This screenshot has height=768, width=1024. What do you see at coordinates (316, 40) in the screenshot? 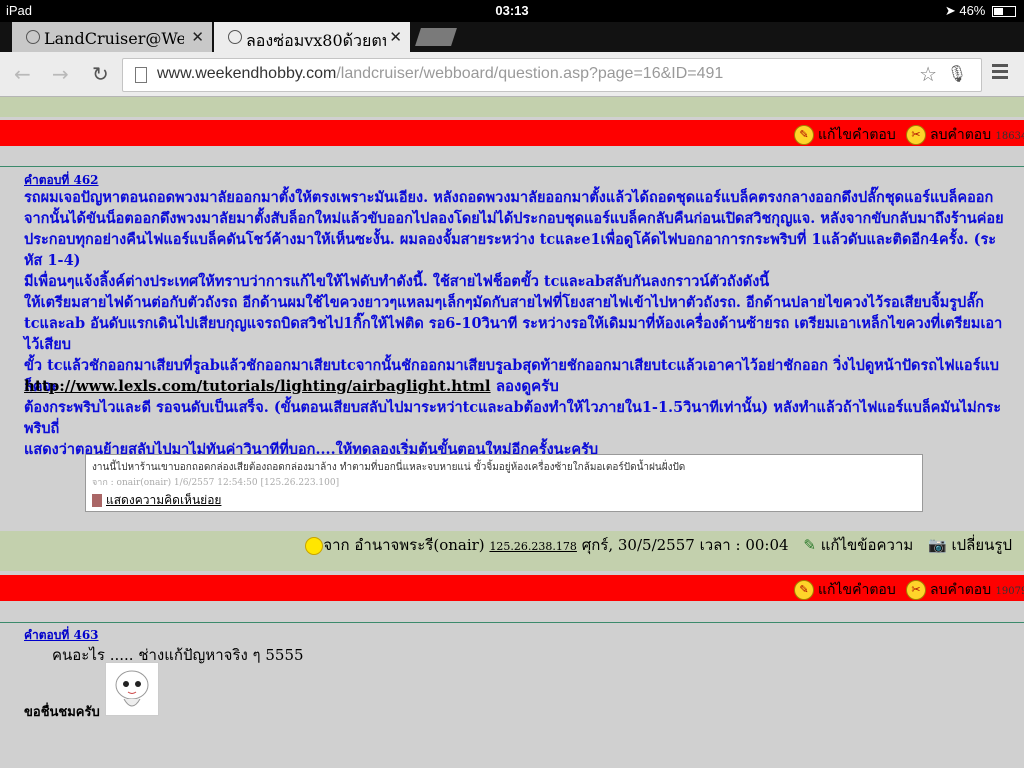
I see `tab-title: ลองซ่อมvx80ด้วยตนเอง` at bounding box center [316, 40].